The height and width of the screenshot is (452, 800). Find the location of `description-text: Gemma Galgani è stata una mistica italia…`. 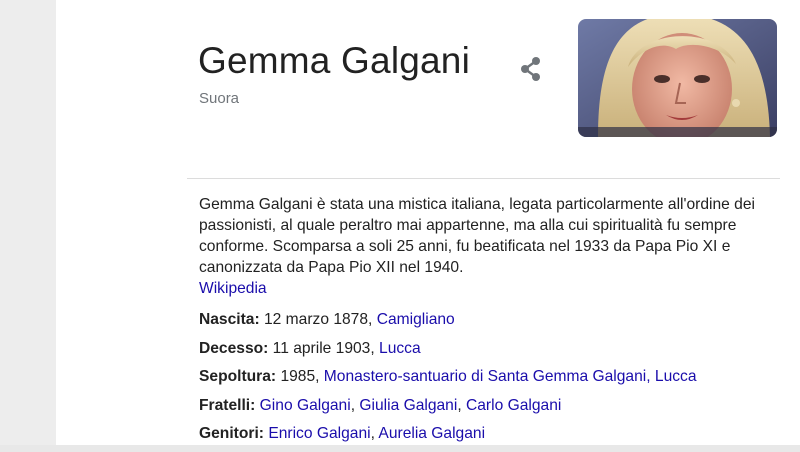

description-text: Gemma Galgani è stata una mistica italia… is located at coordinates (477, 236).